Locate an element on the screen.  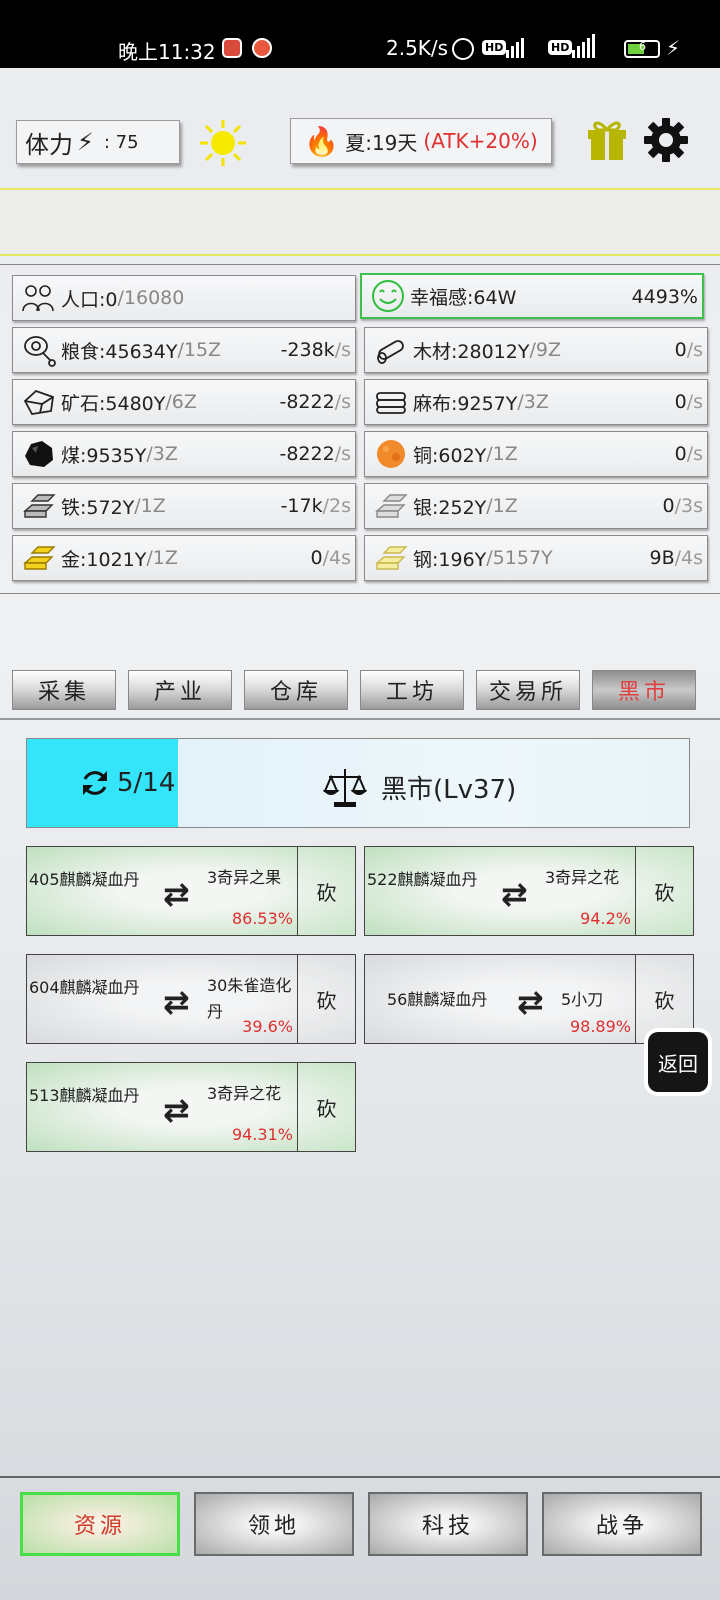
trade-give: 522麒麟凝血丹 is located at coordinates (422, 879).